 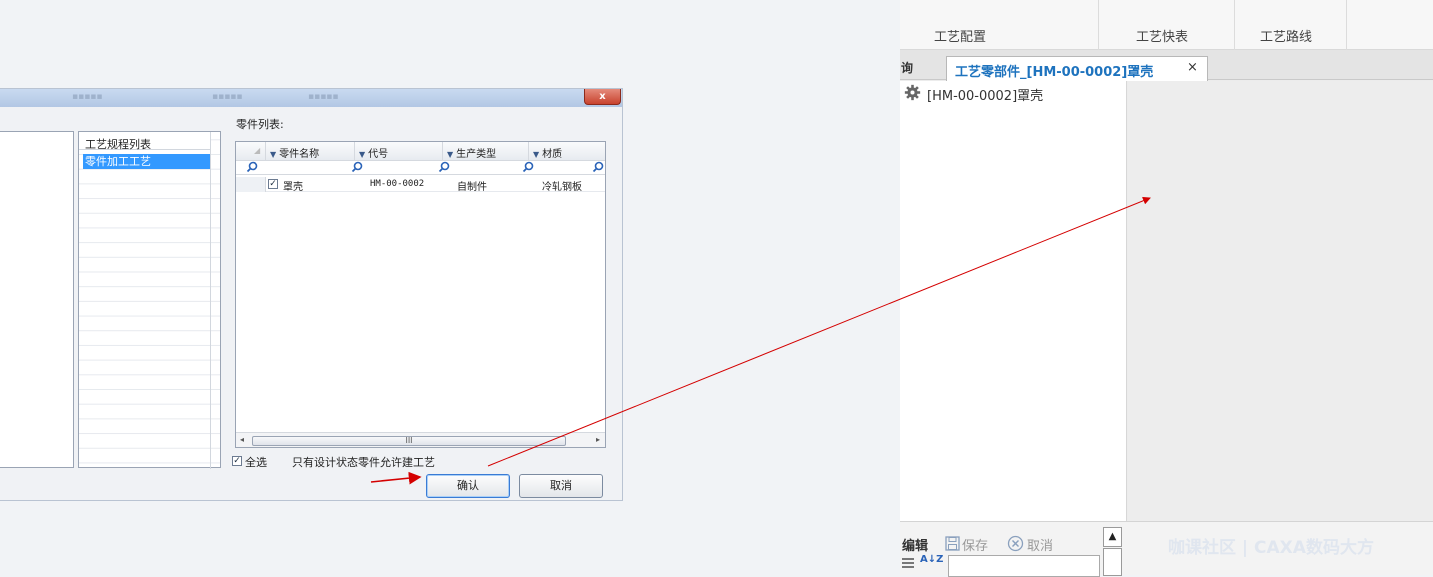 What do you see at coordinates (1112, 562) in the screenshot?
I see `vertical-scrollbar` at bounding box center [1112, 562].